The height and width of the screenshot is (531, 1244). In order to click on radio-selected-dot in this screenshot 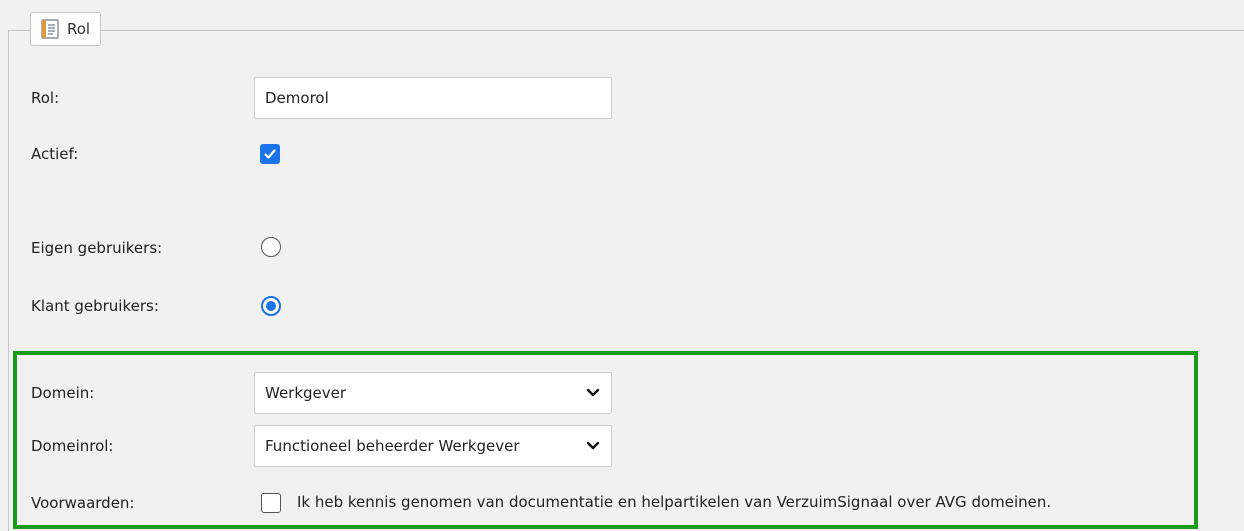, I will do `click(271, 306)`.